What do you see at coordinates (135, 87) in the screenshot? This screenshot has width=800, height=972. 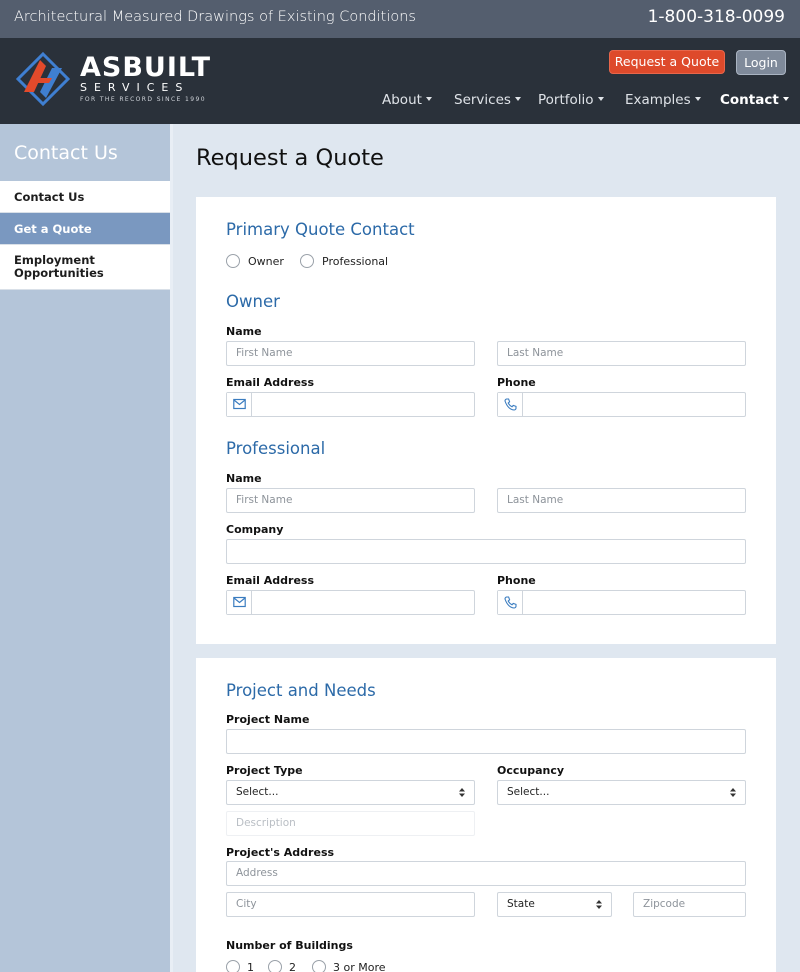 I see `brand-sub: SERVICES` at bounding box center [135, 87].